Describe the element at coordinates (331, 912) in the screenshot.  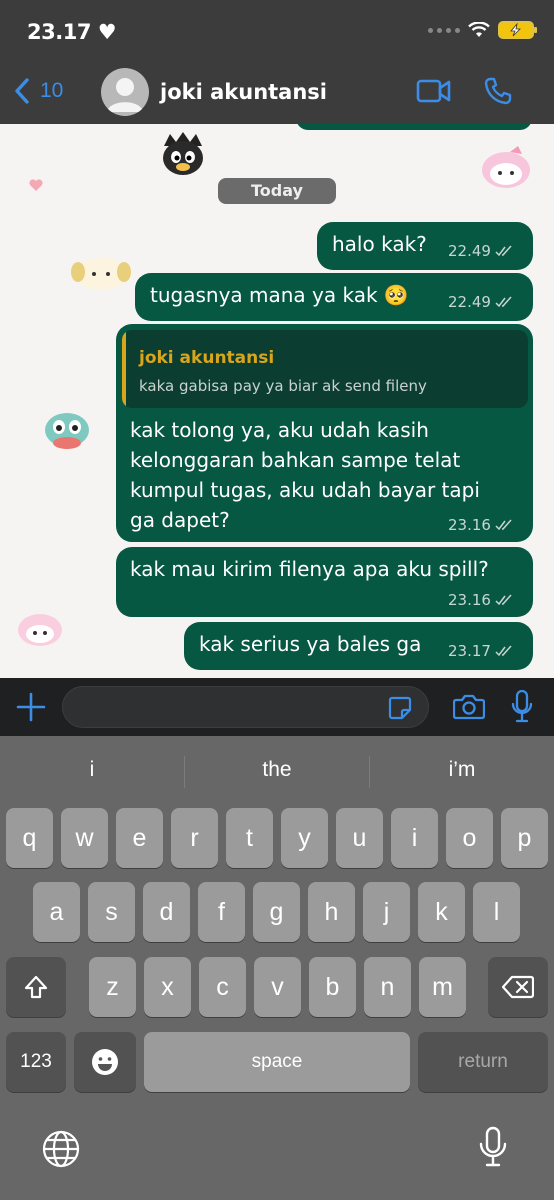
I see `key-h: h` at that location.